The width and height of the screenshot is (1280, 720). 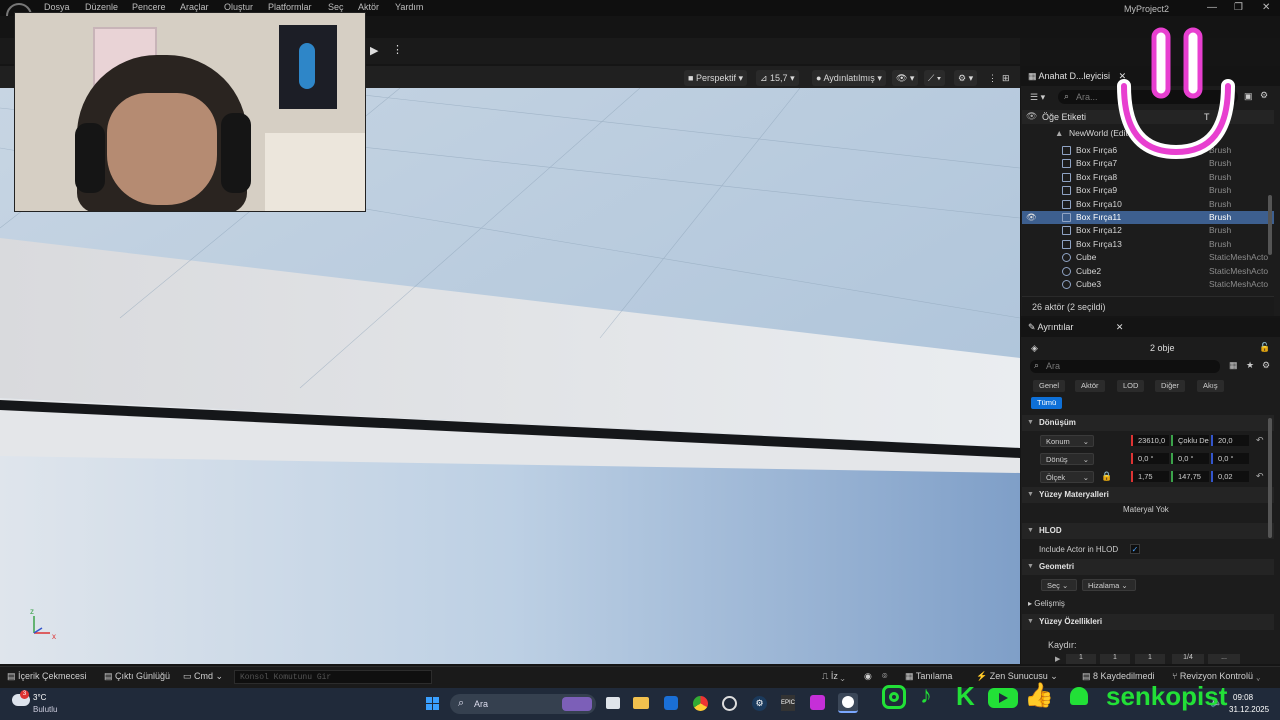 What do you see at coordinates (966, 78) in the screenshot?
I see `settings-icon: ⚙ ▾` at bounding box center [966, 78].